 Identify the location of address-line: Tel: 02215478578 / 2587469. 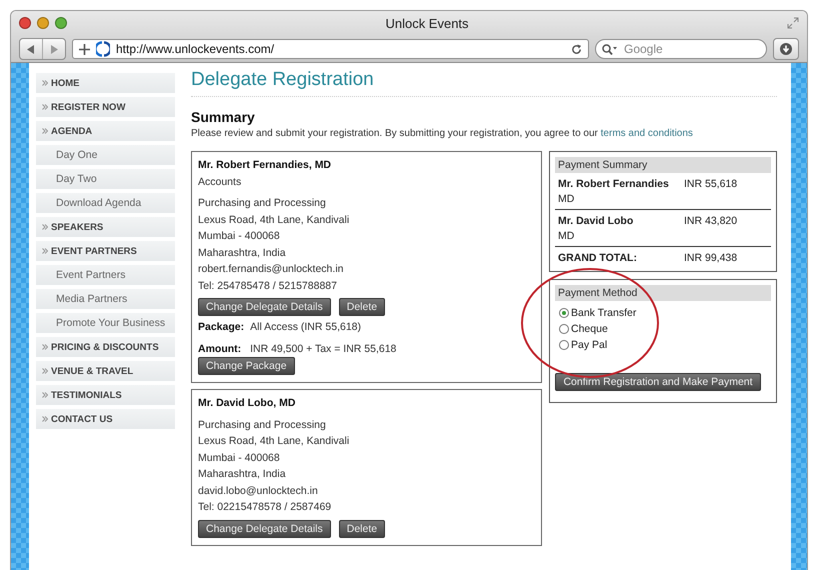
(265, 507).